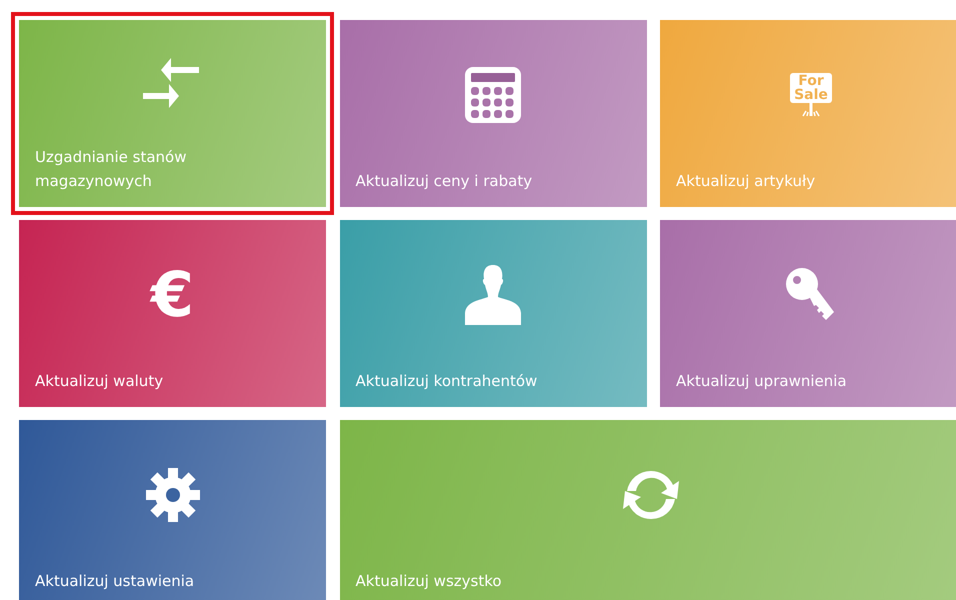  I want to click on gear-icon, so click(173, 495).